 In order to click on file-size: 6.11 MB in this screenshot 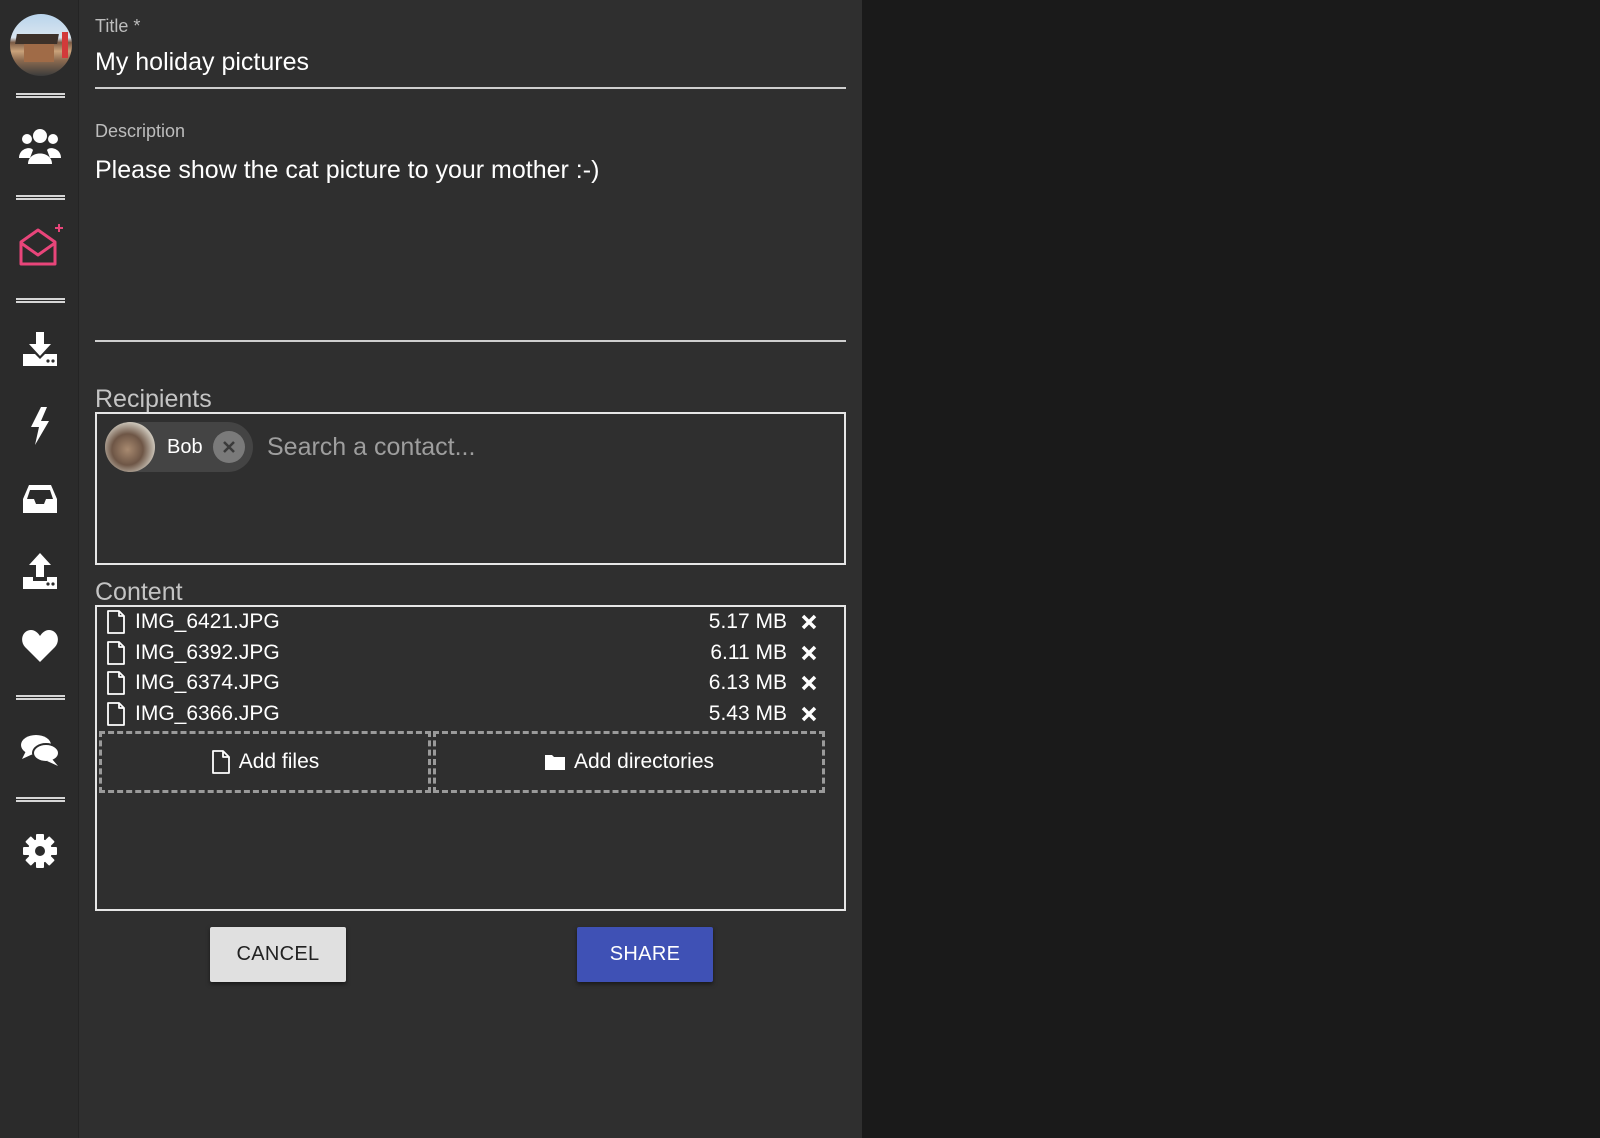, I will do `click(748, 652)`.